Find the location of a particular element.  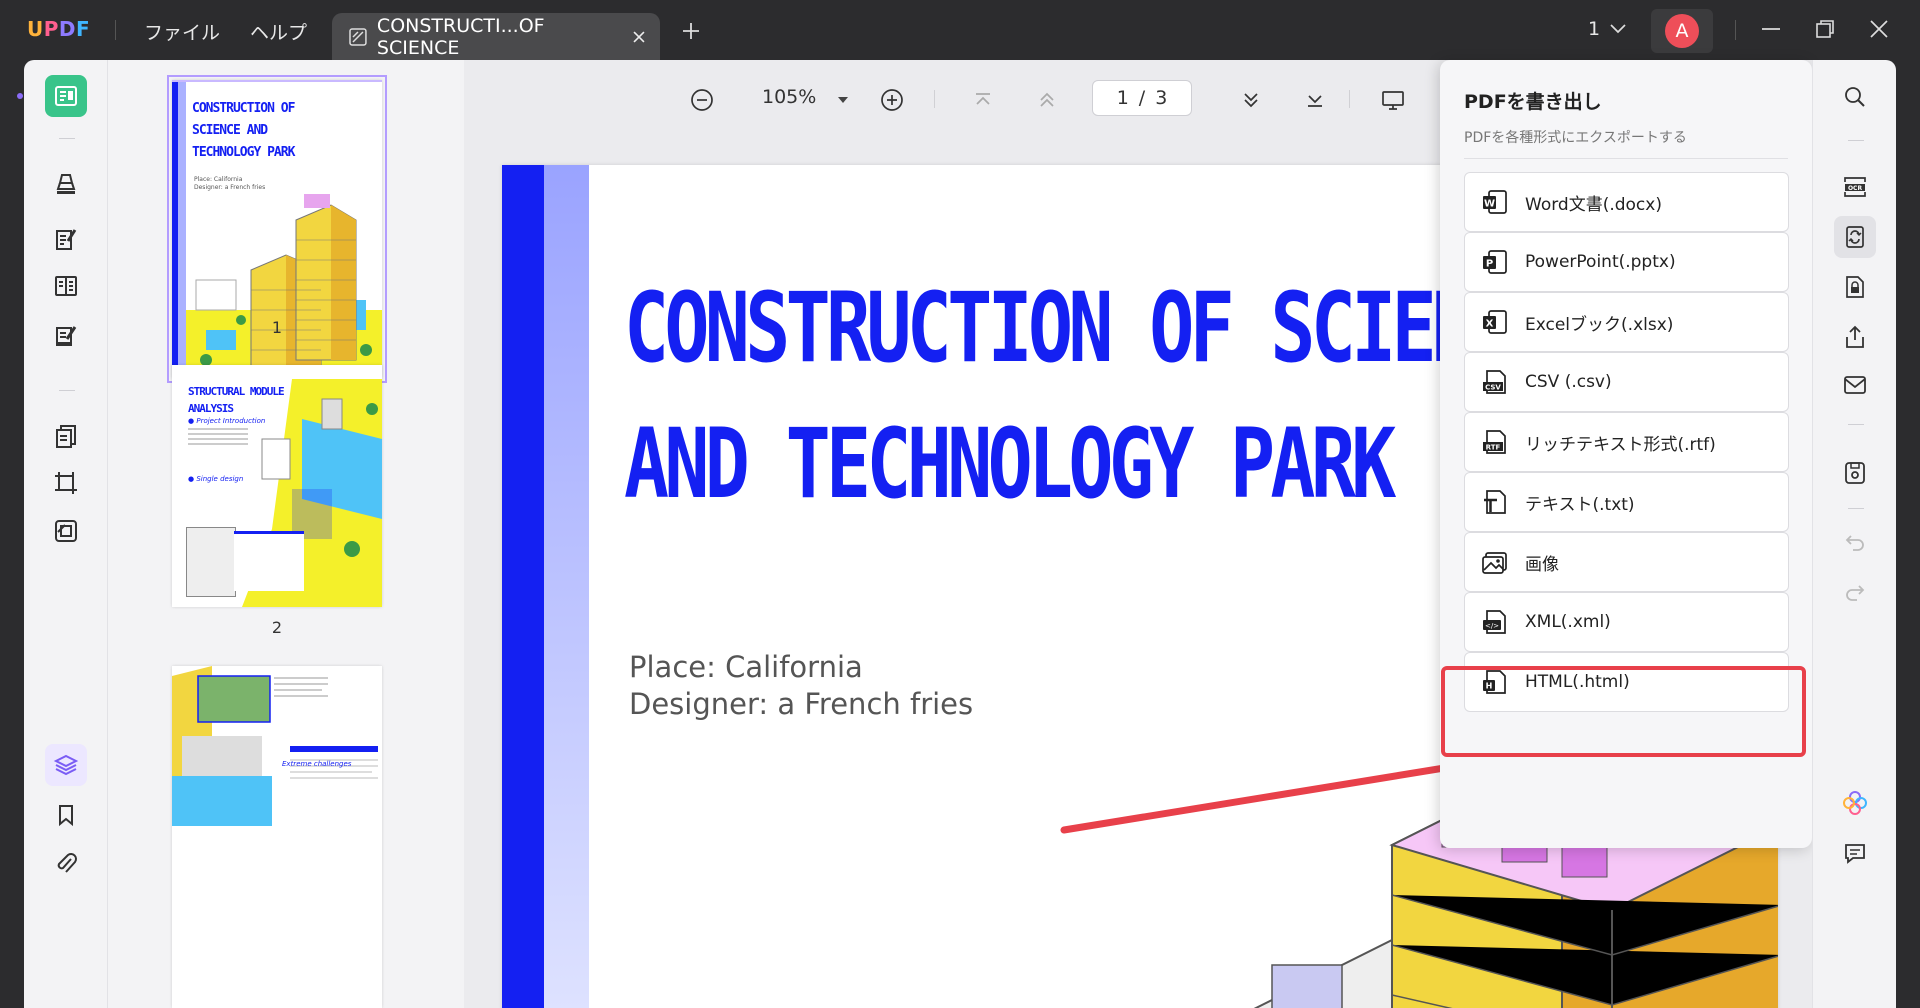

export-word-button: W Word文書(.docx) is located at coordinates (1626, 202).